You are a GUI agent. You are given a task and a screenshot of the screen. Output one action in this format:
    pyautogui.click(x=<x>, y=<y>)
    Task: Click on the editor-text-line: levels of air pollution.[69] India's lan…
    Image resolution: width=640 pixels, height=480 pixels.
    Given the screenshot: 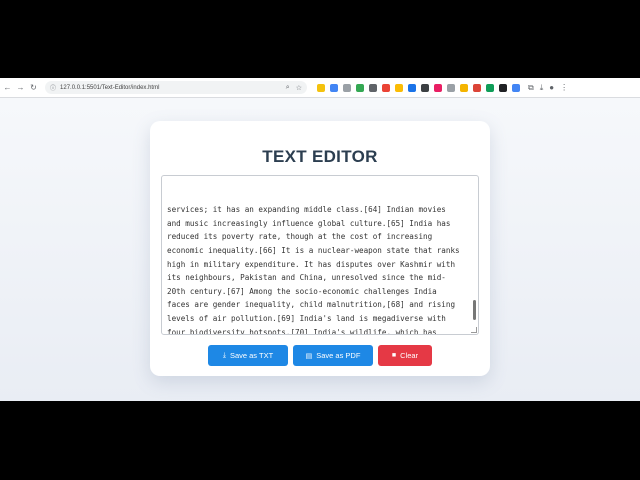 What is the action you would take?
    pyautogui.click(x=306, y=318)
    